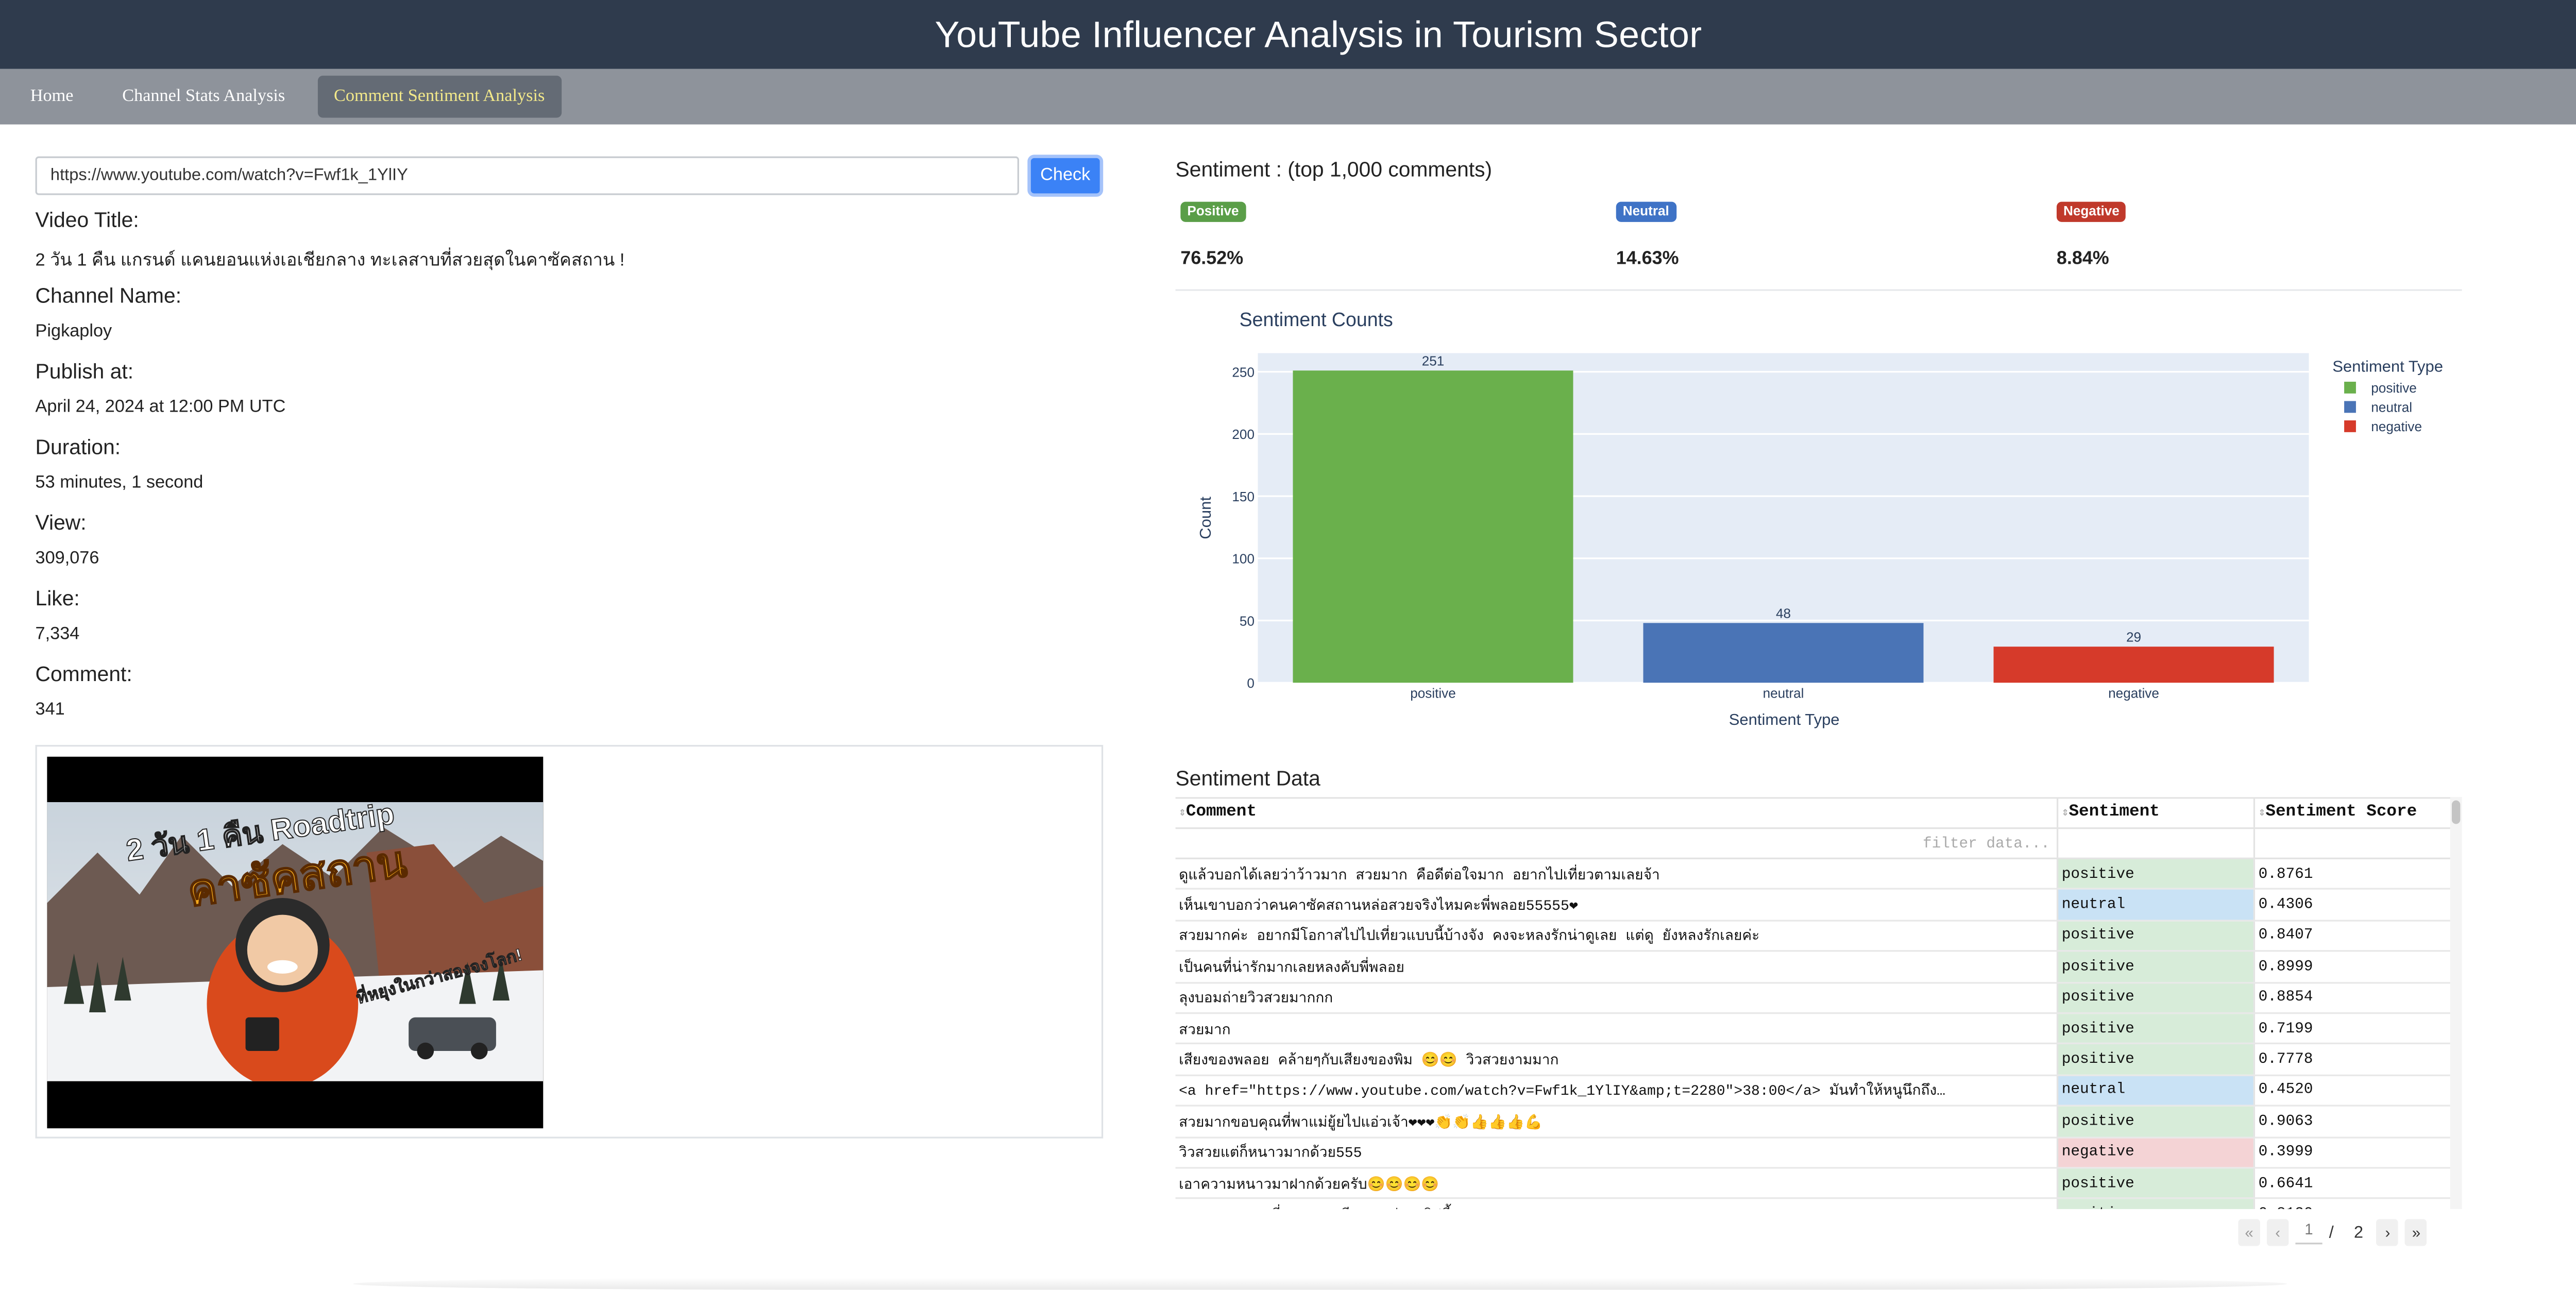  Describe the element at coordinates (1818, 1029) in the screenshot. I see `table-row: สวยมาก positive 0.7199` at that location.